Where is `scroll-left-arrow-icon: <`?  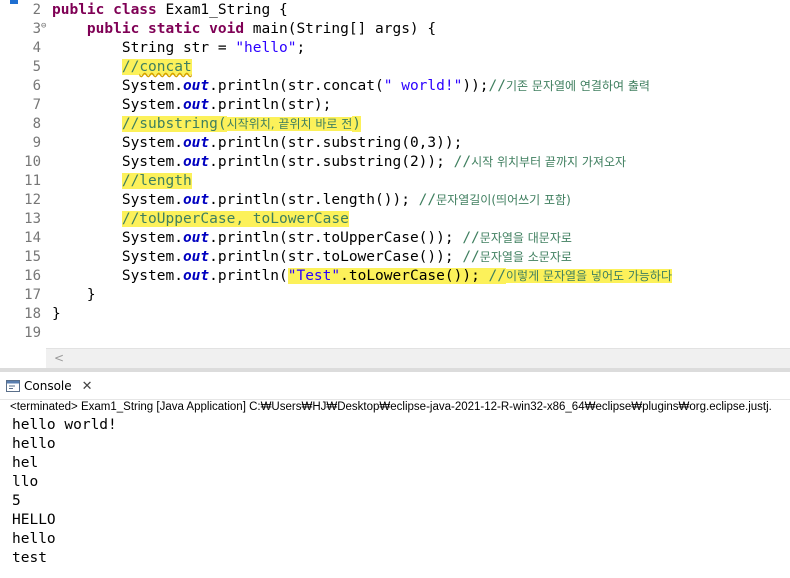
scroll-left-arrow-icon: < is located at coordinates (59, 358).